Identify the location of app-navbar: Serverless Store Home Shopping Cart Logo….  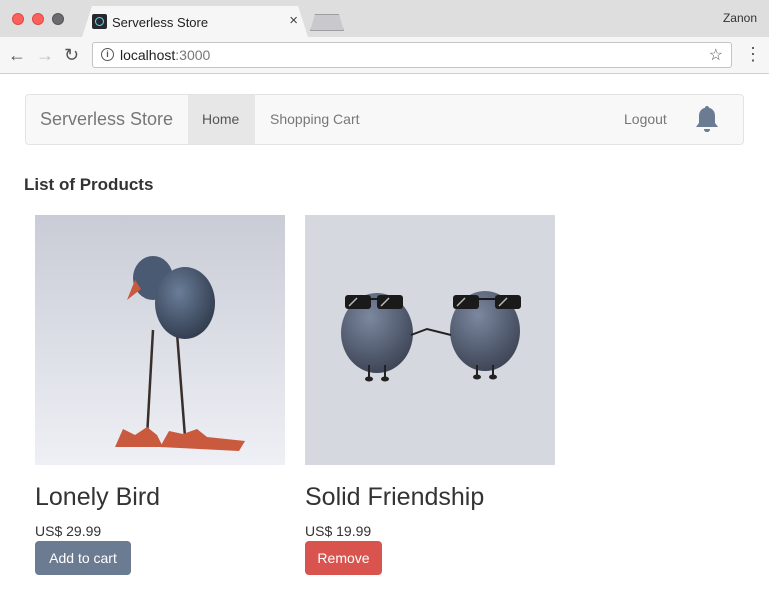
(384, 119).